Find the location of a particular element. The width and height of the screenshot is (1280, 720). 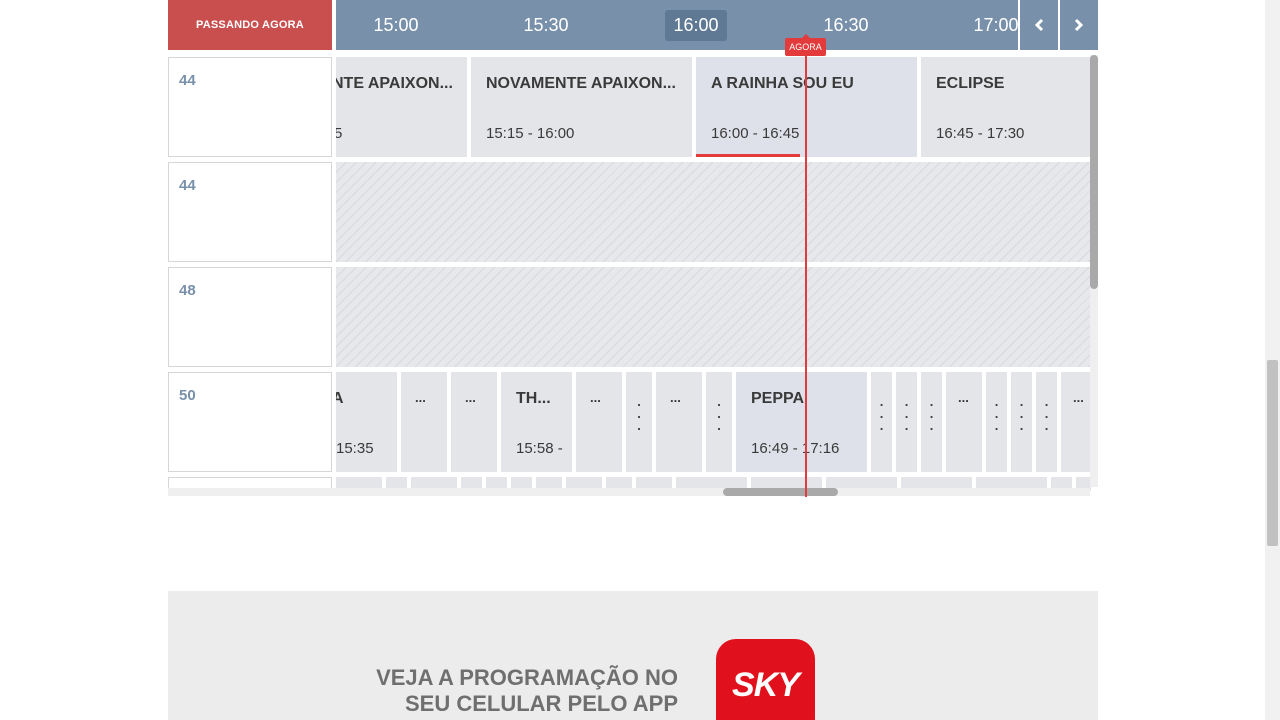

grid-horizontal-scrollbar-thumb is located at coordinates (780, 492).